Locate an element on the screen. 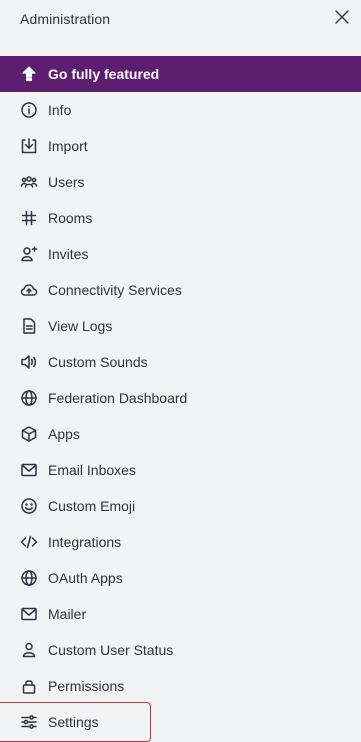  sidebar-item-label: Permissions is located at coordinates (86, 686).